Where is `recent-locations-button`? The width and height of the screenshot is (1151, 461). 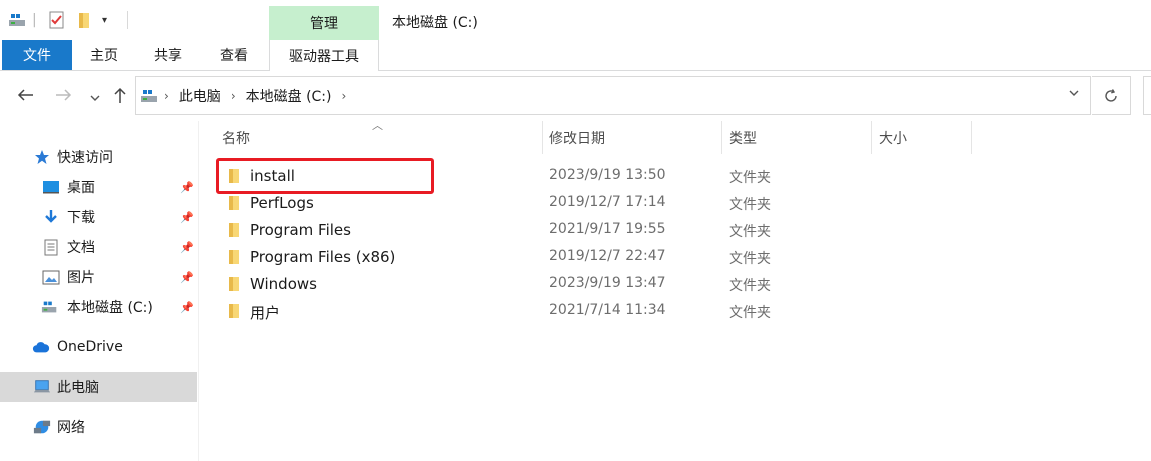 recent-locations-button is located at coordinates (95, 98).